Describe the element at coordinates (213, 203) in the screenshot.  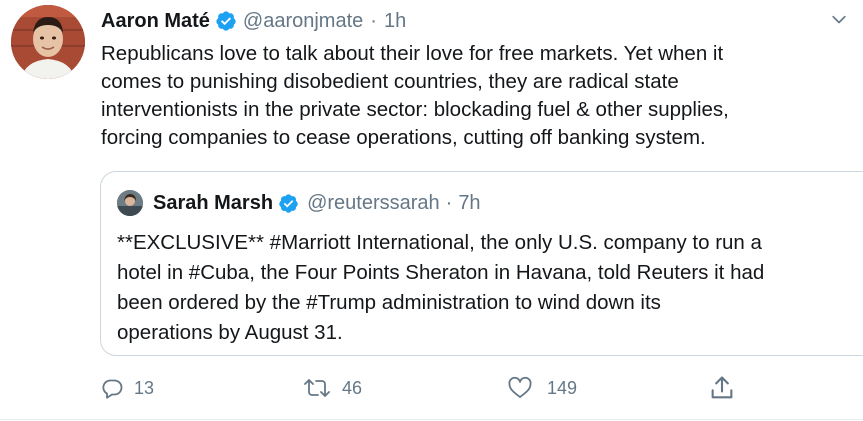
I see `quoted-author-name: Sarah Marsh` at that location.